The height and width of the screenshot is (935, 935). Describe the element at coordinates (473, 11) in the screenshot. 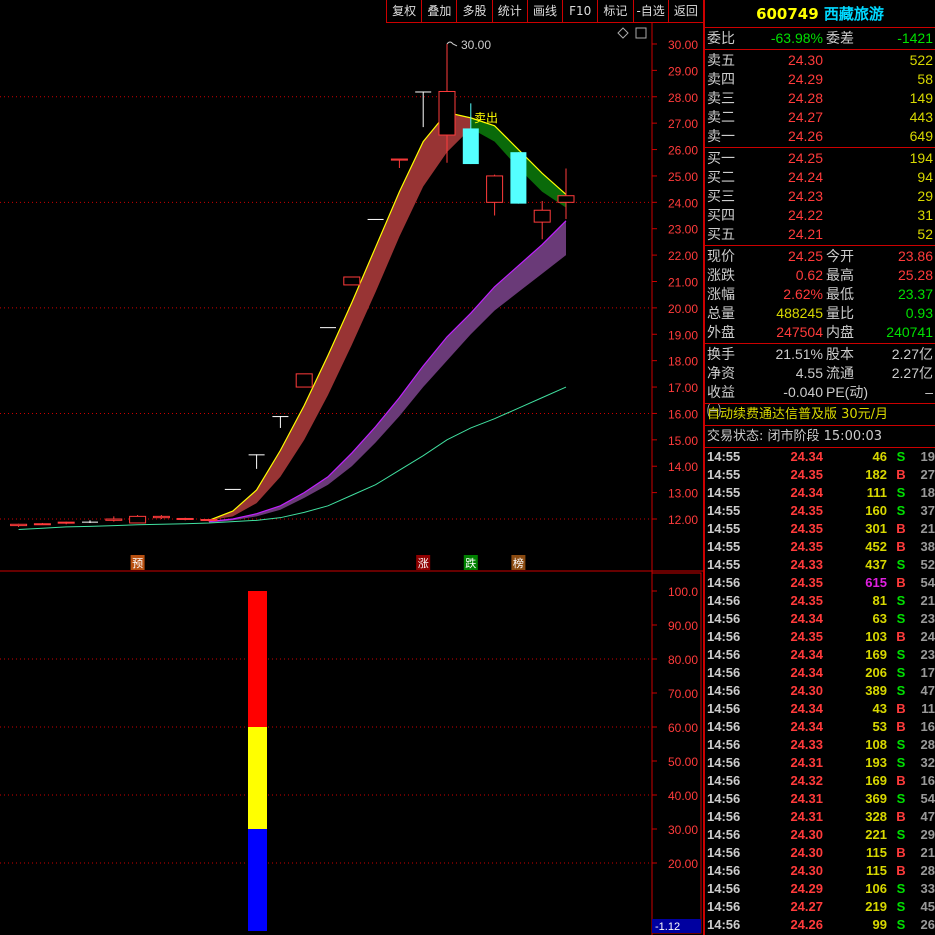

I see `multi-stock-button: 多股` at that location.